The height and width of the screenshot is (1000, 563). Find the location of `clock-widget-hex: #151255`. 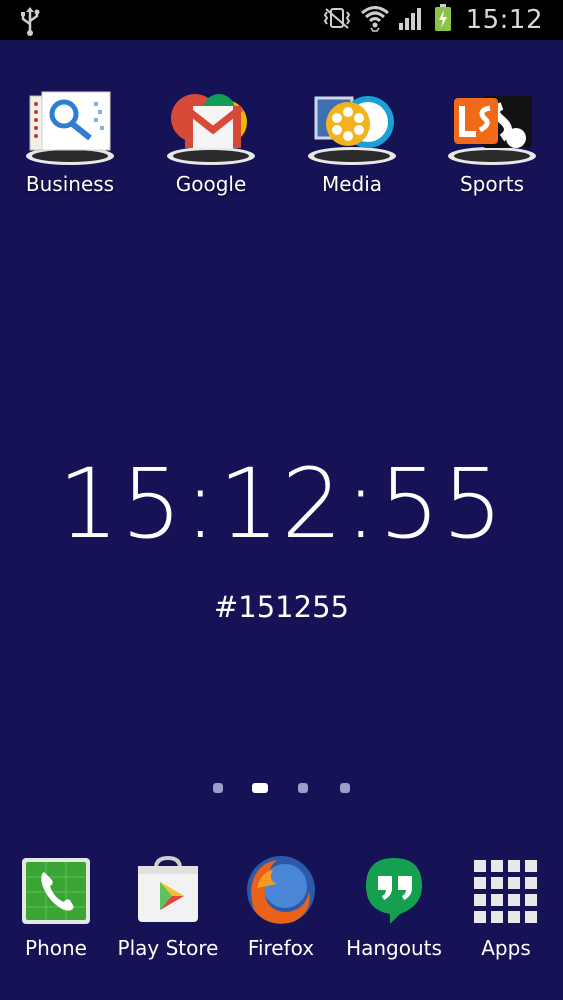

clock-widget-hex: #151255 is located at coordinates (281, 607).